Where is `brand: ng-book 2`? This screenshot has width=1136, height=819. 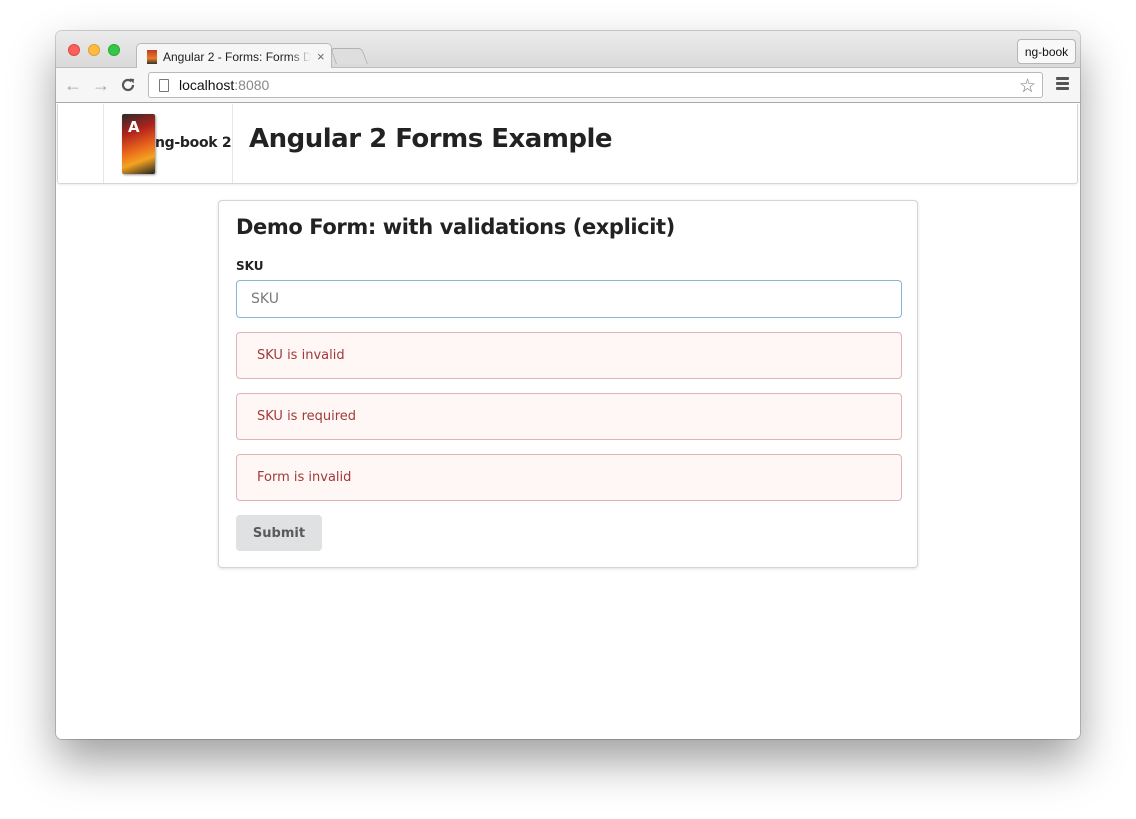 brand: ng-book 2 is located at coordinates (168, 143).